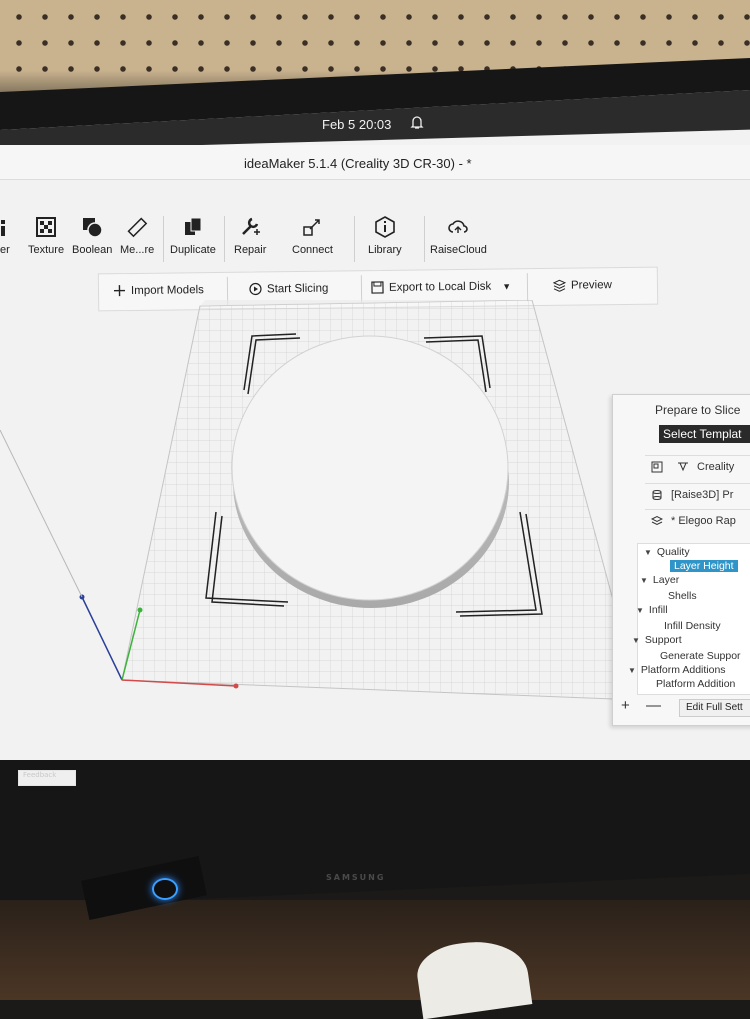  I want to click on printer-row: Creality, so click(697, 466).